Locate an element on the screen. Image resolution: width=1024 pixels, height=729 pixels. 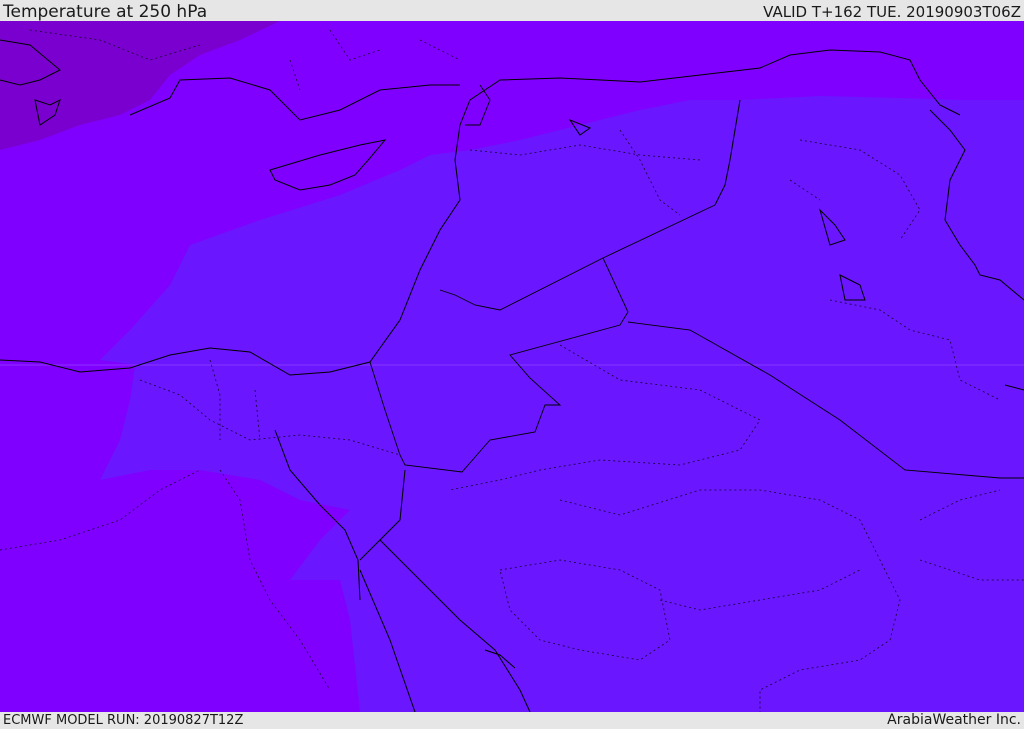
map-title: Temperature at 250 hPa is located at coordinates (105, 12).